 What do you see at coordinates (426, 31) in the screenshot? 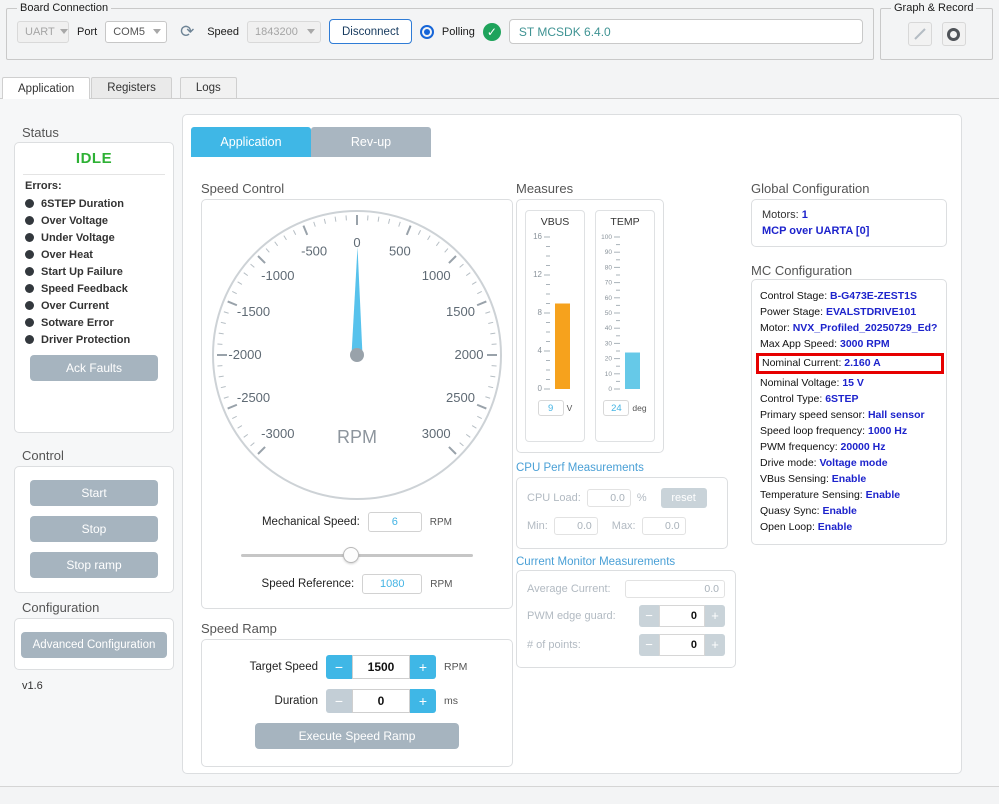
I see `polling-radio` at bounding box center [426, 31].